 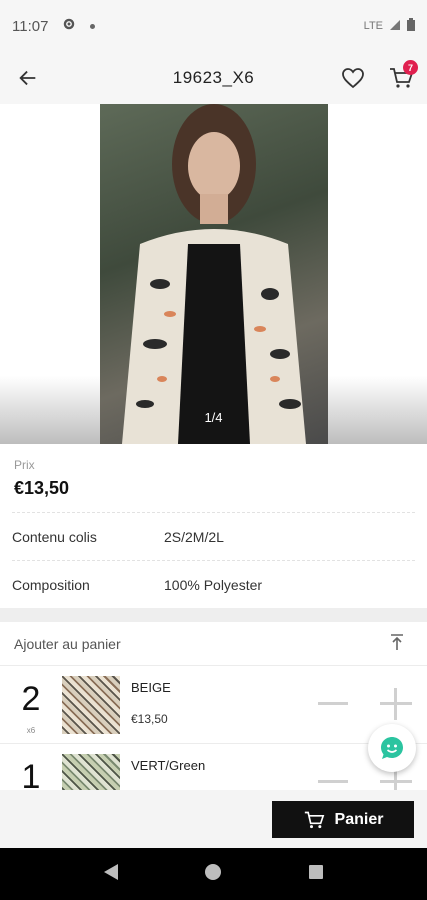 What do you see at coordinates (24, 465) in the screenshot?
I see `price-label: Prix` at bounding box center [24, 465].